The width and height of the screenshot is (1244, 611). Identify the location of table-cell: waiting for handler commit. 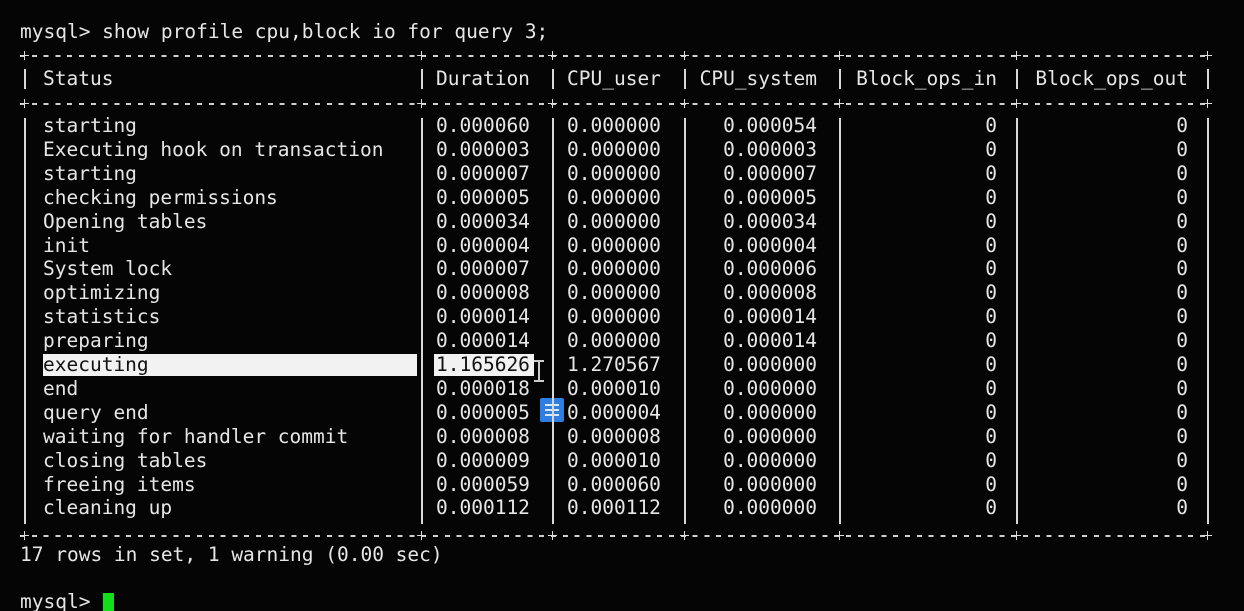
(196, 436).